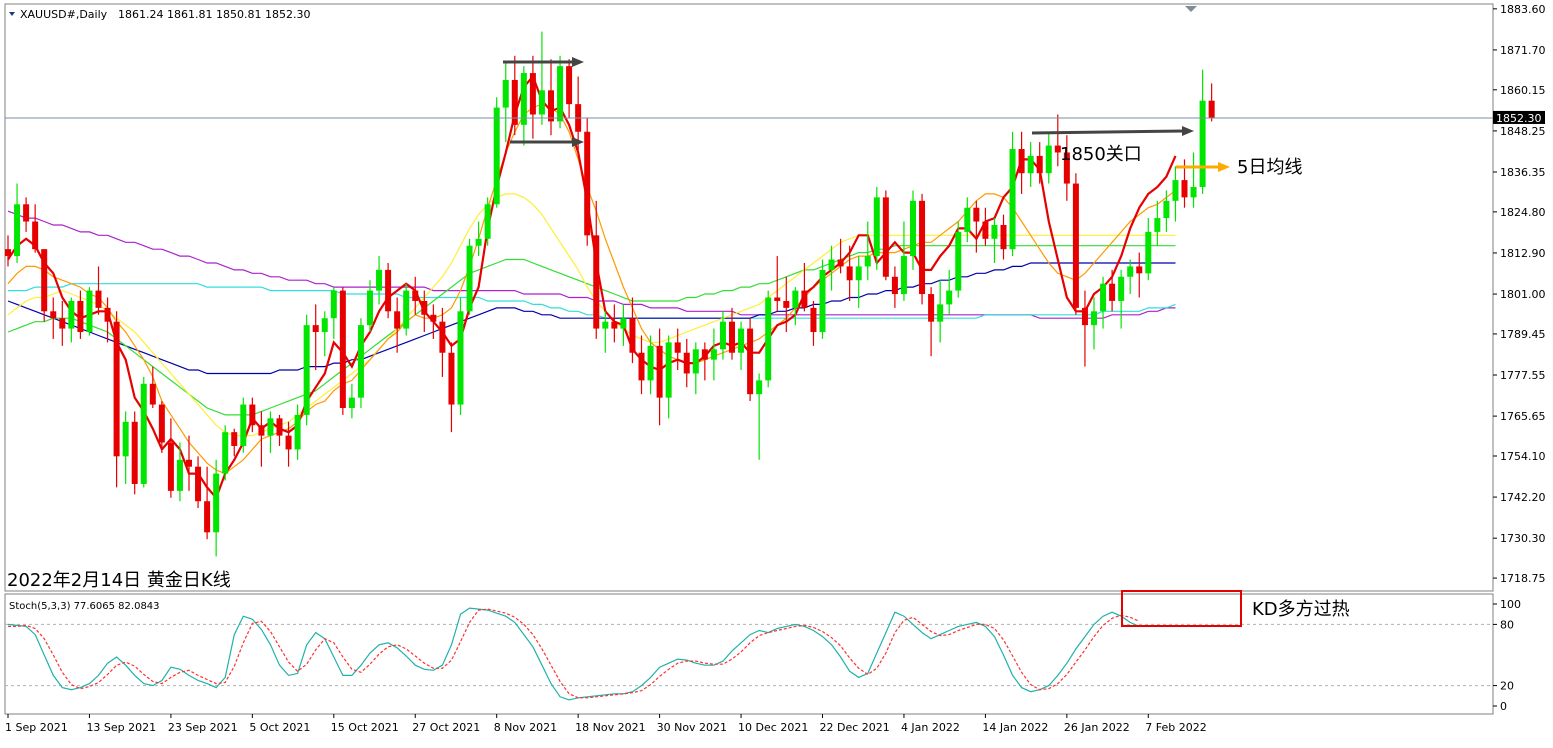 This screenshot has height=748, width=1553. I want to click on x-tick-label: 5 Oct 2021, so click(279, 727).